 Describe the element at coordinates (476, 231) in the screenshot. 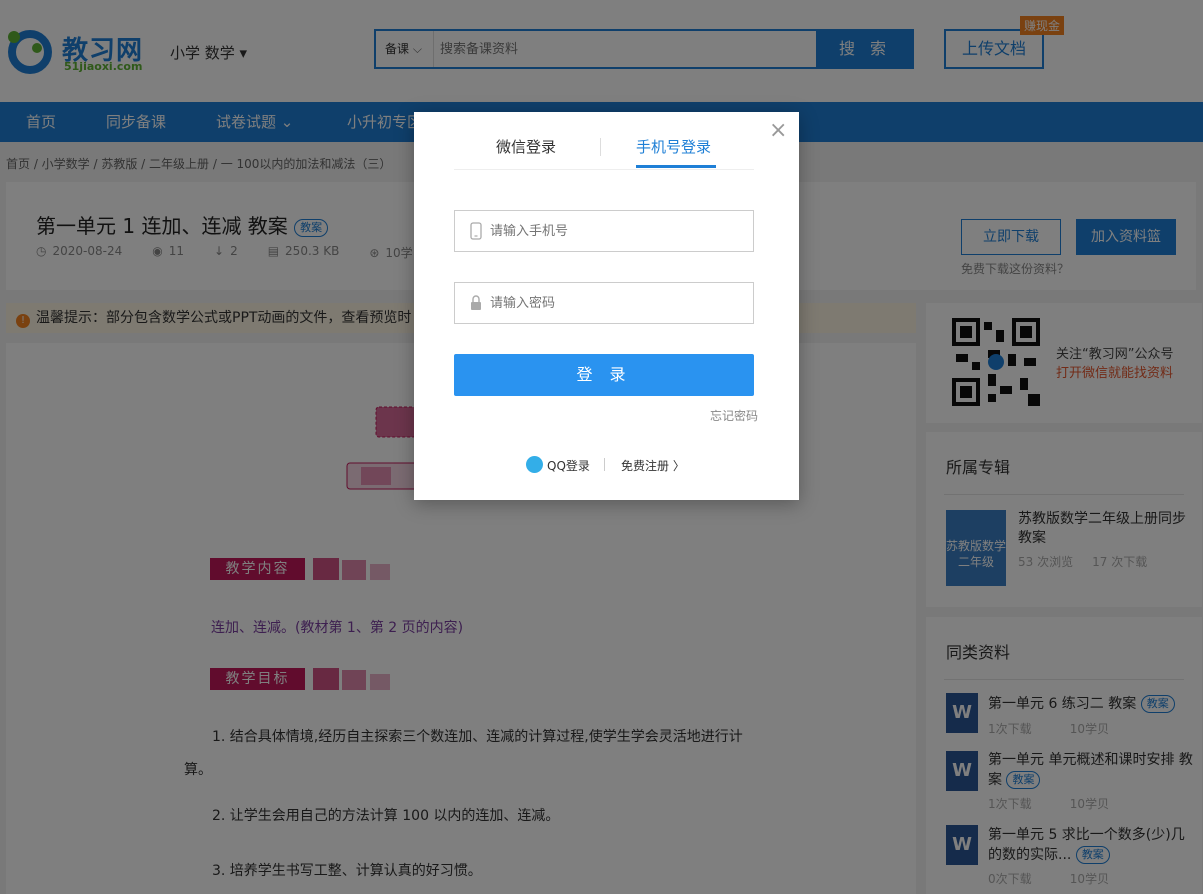

I see `phone-icon` at that location.